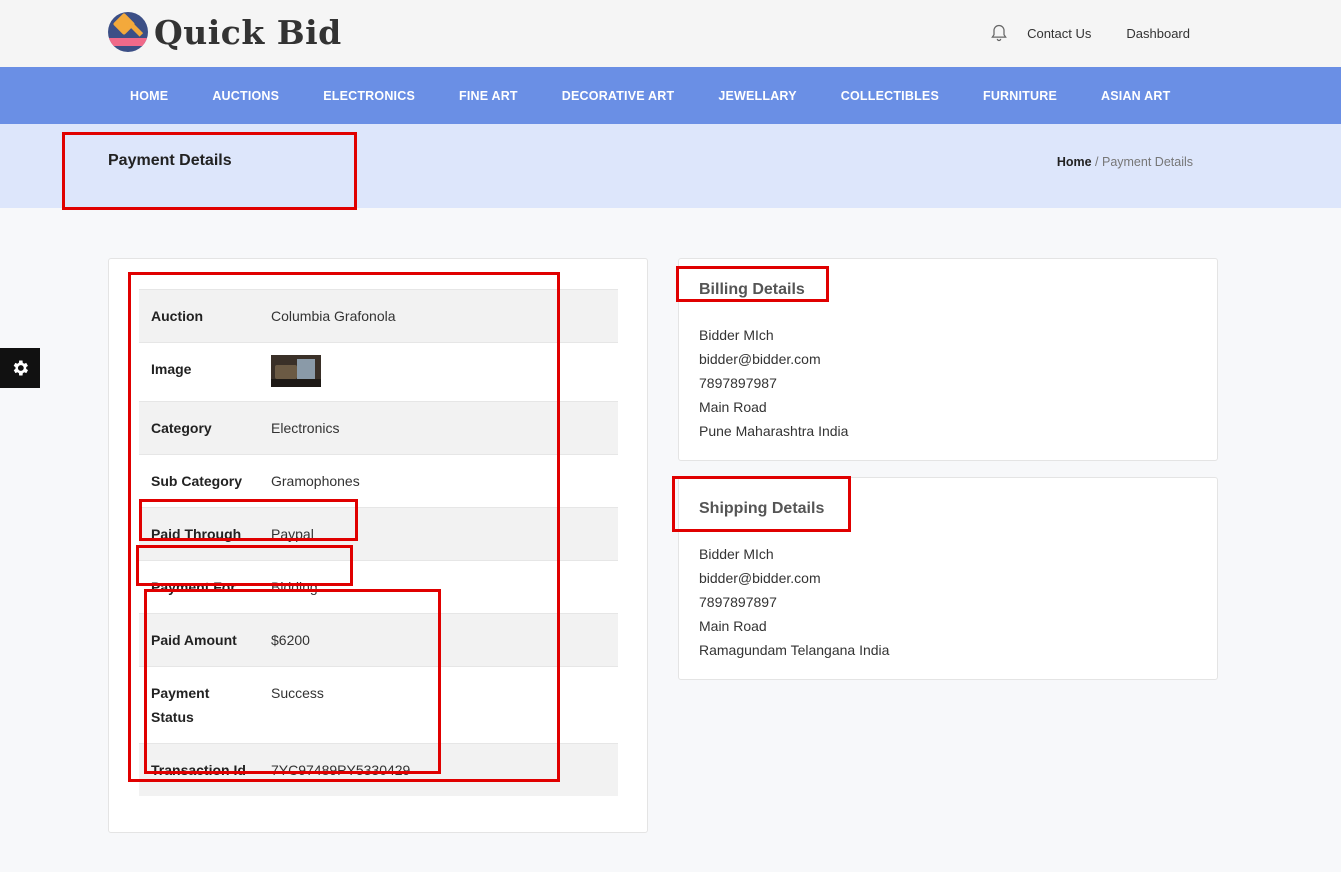 The image size is (1341, 872). What do you see at coordinates (149, 96) in the screenshot?
I see `nav-item-home: HOME` at bounding box center [149, 96].